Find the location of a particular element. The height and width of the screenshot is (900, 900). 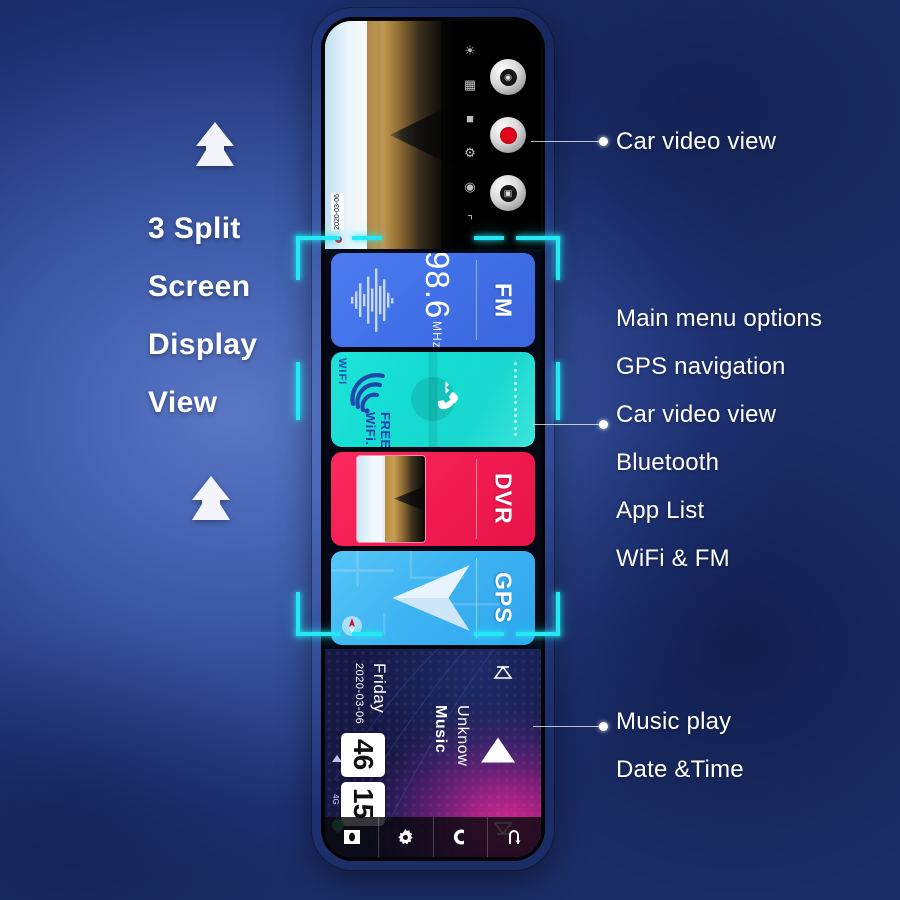

status-network-label: 4G is located at coordinates (335, 799).